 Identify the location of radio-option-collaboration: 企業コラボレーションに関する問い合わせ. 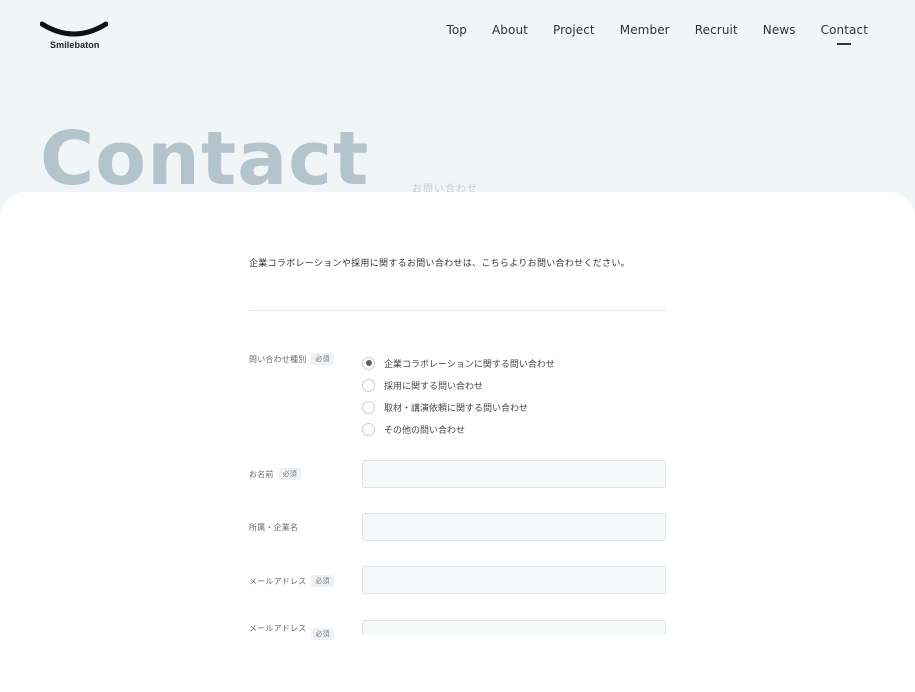
(458, 363).